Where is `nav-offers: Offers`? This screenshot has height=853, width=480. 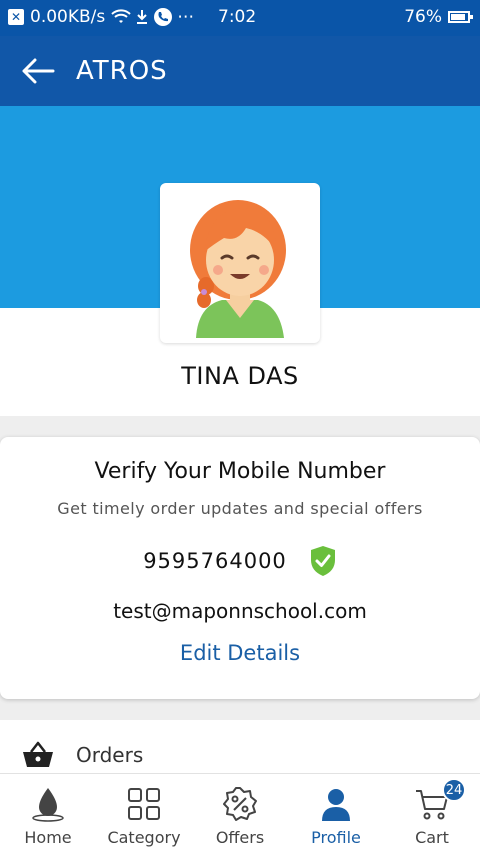
nav-offers: Offers is located at coordinates (240, 813).